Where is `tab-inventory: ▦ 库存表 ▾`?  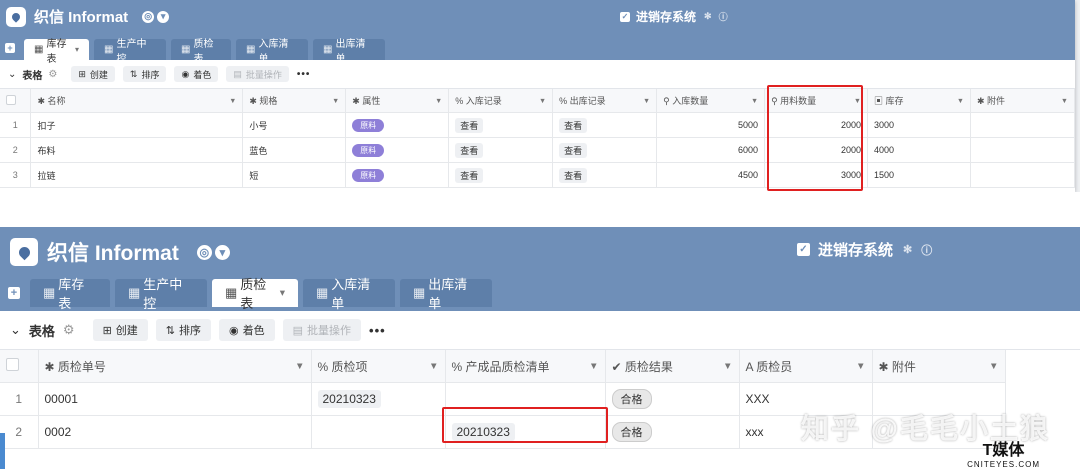 tab-inventory: ▦ 库存表 ▾ is located at coordinates (56, 52).